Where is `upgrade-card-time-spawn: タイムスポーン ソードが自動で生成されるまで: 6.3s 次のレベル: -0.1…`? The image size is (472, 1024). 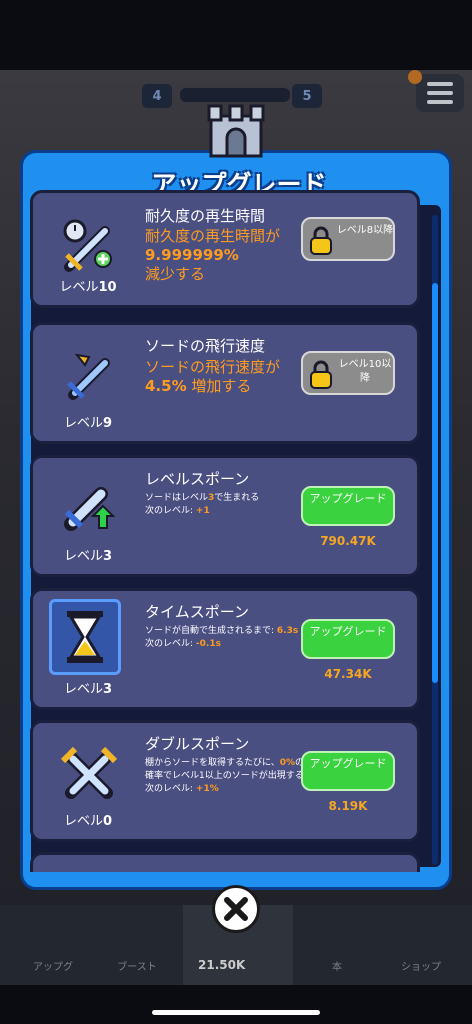
upgrade-card-time-spawn: タイムスポーン ソードが自動で生成されるまで: 6.3s 次のレベル: -0.1… is located at coordinates (225, 649).